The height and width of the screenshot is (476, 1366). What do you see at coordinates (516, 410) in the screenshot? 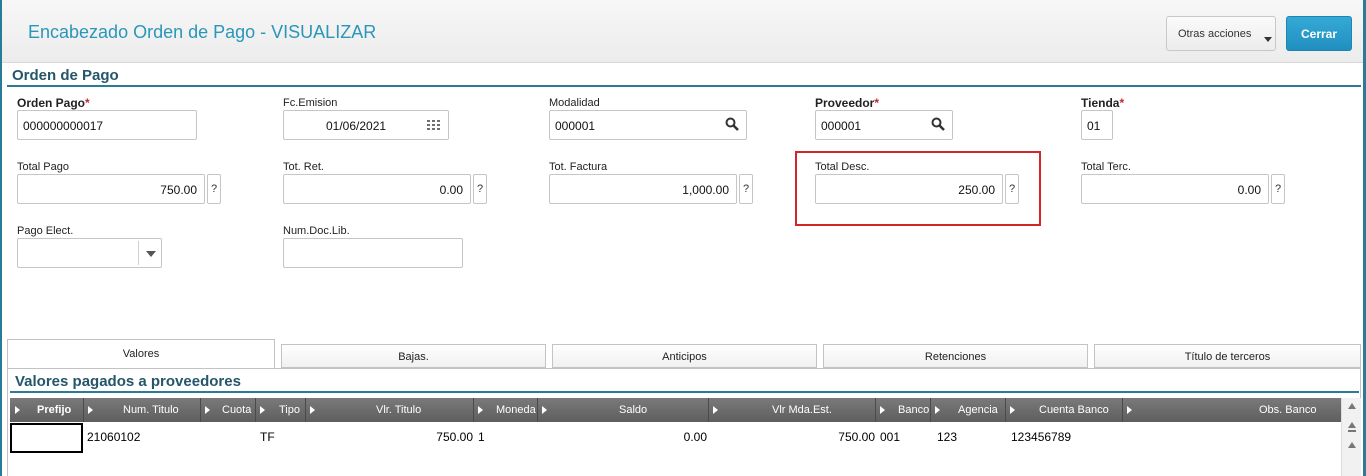
I see `col-moneda: Moneda` at bounding box center [516, 410].